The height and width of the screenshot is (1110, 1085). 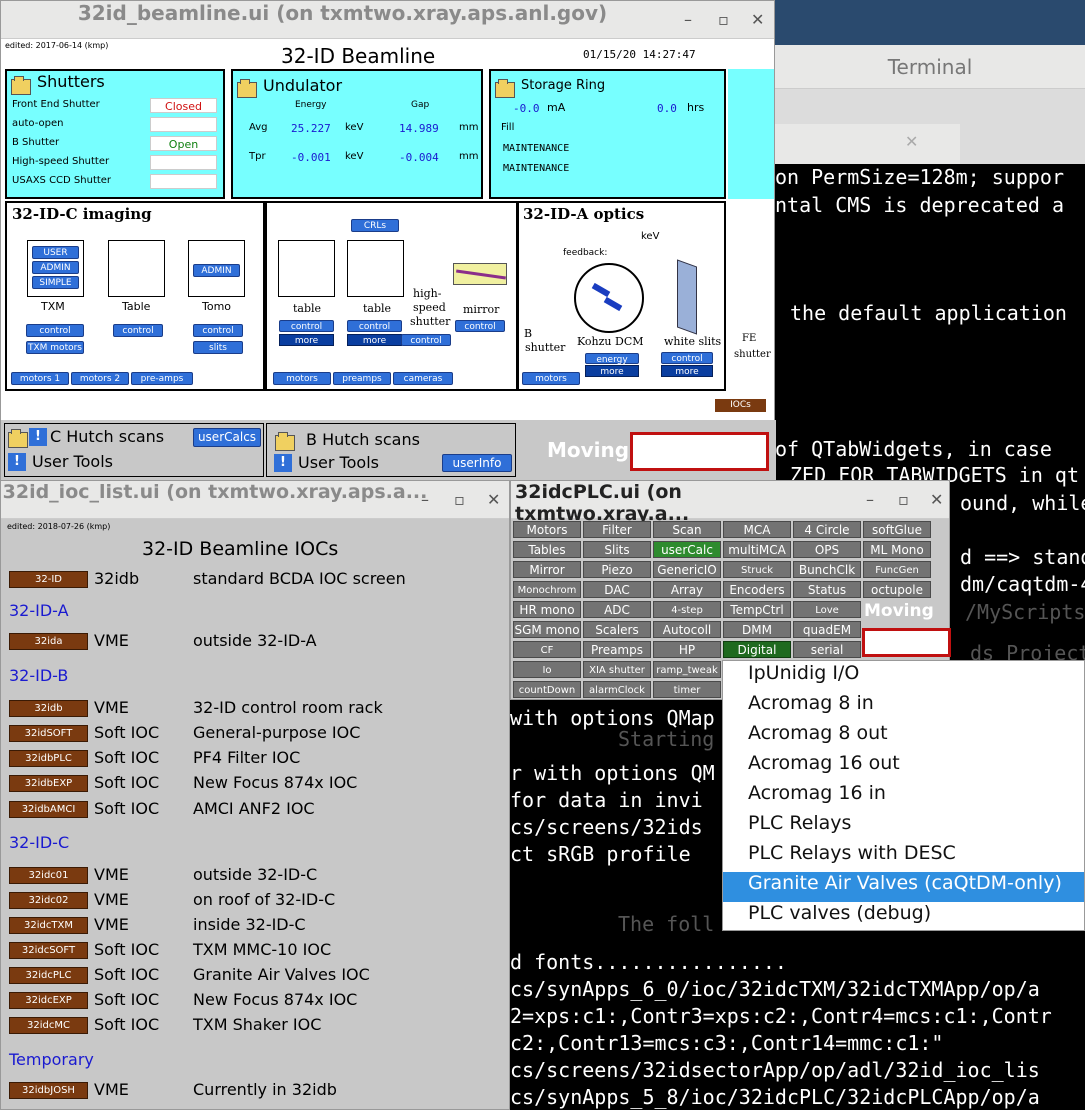 What do you see at coordinates (687, 669) in the screenshot?
I see `plc-button: ramp_tweak` at bounding box center [687, 669].